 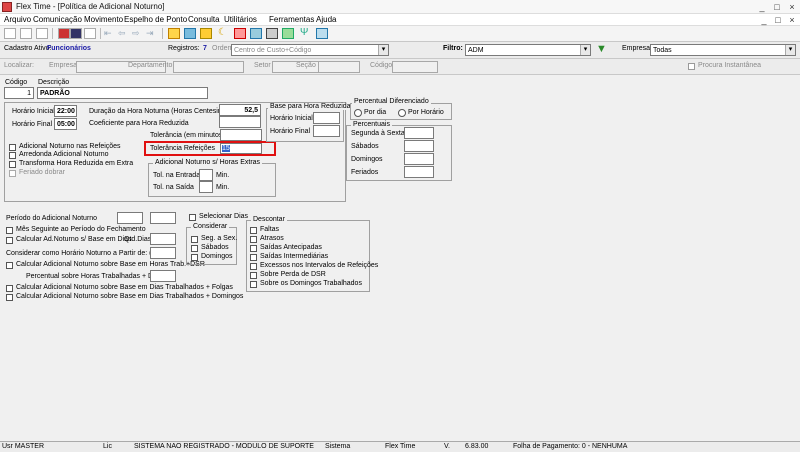 I want to click on horario-inicial-input: 22:00, so click(x=65, y=111).